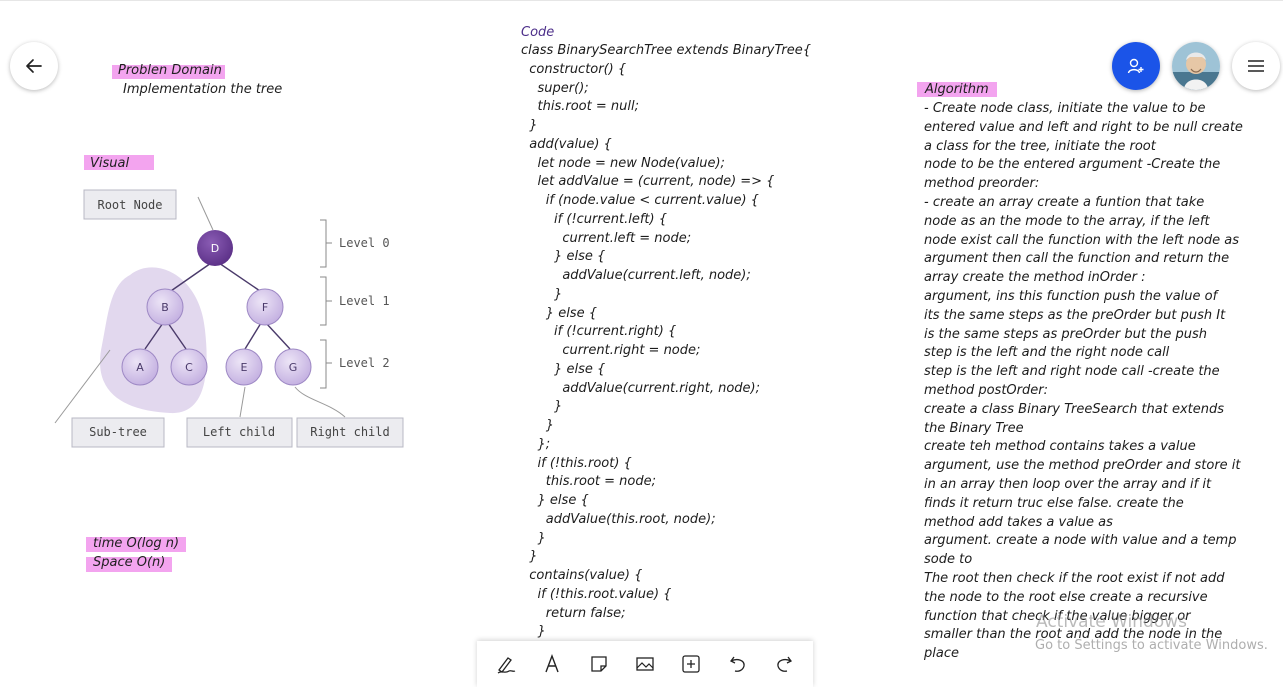  I want to click on code-line: addValue(current.left, node);, so click(636, 275).